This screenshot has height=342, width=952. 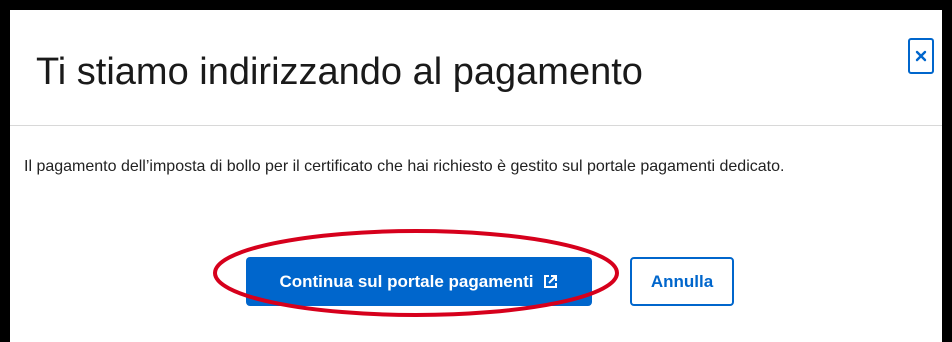 I want to click on screen-frame-left, so click(x=5, y=171).